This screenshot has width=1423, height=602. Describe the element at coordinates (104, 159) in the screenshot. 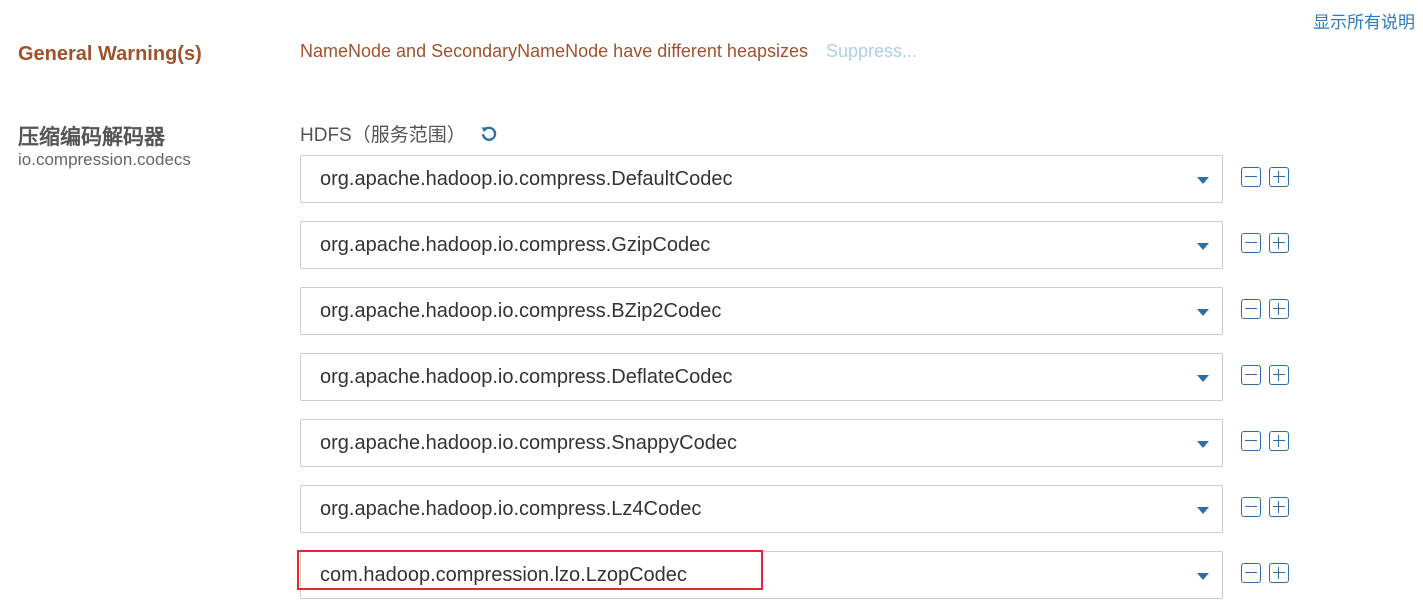

I see `param-key: io.compression.codecs` at that location.